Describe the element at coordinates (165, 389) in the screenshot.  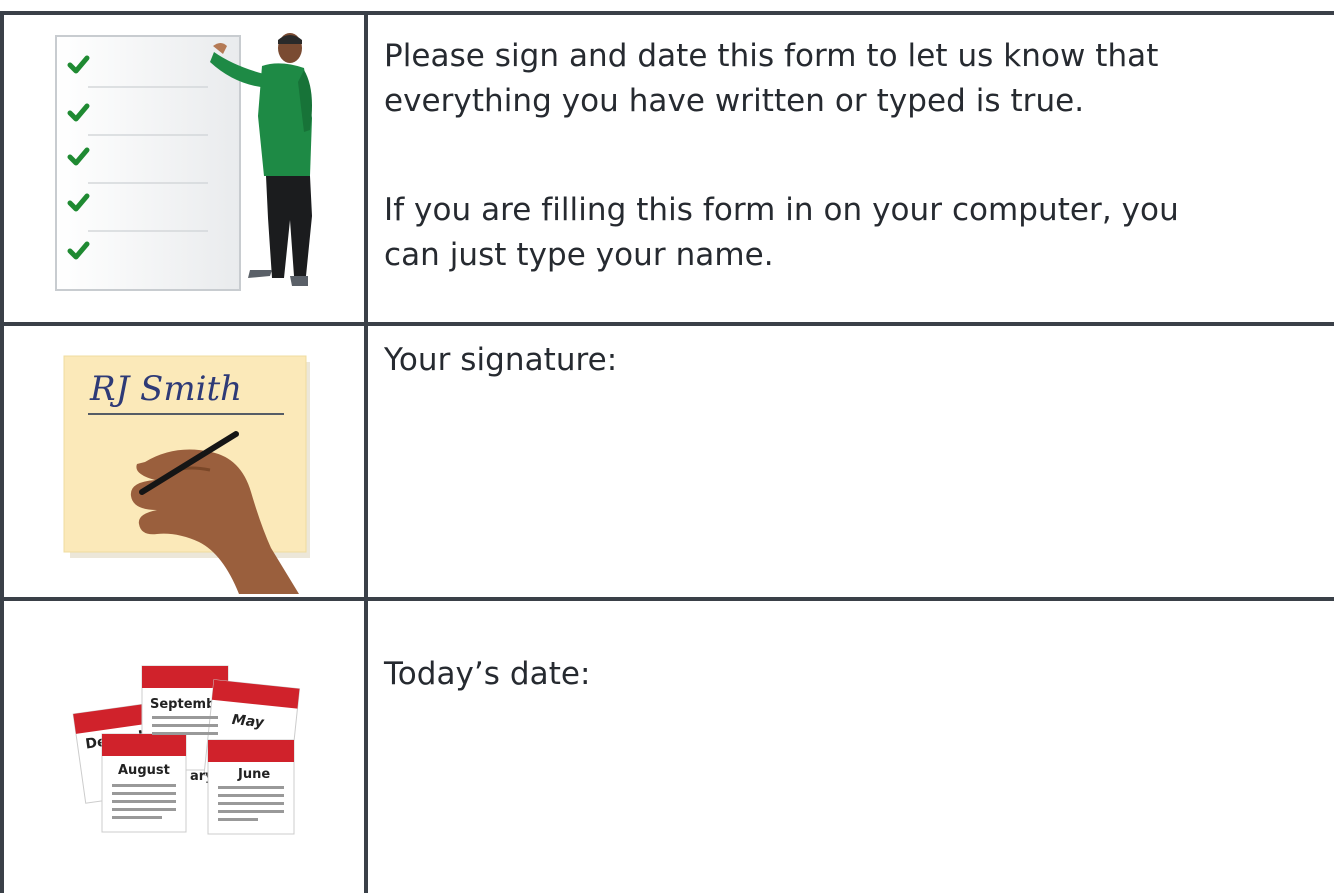
I see `svg-text: RJ Smith` at that location.